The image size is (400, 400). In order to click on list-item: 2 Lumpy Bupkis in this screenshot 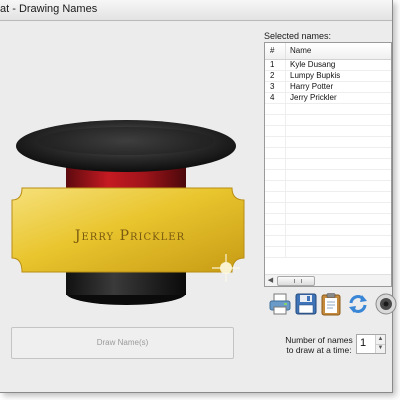, I will do `click(328, 76)`.